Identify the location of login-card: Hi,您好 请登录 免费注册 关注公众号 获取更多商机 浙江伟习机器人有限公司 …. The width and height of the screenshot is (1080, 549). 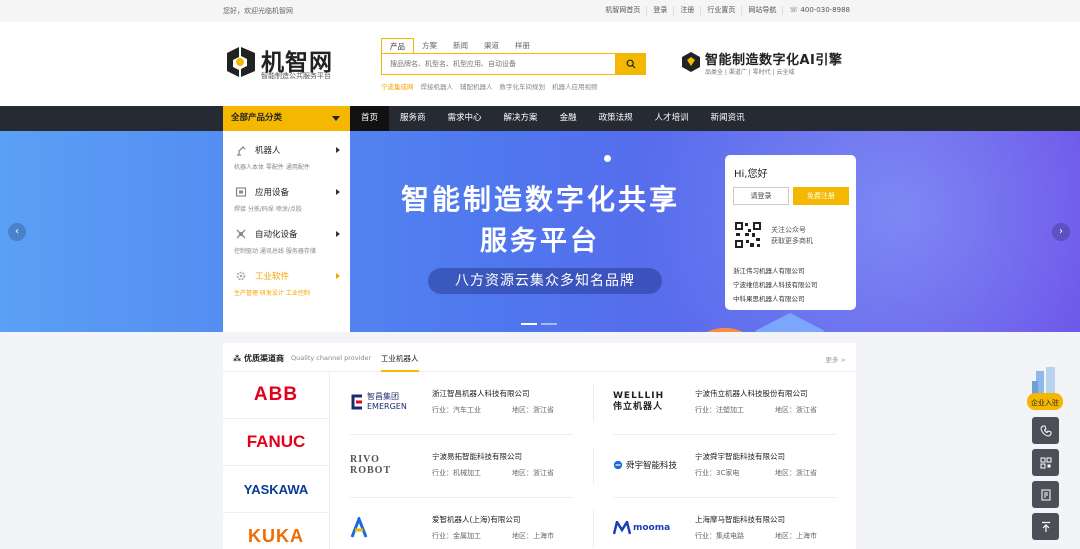
(790, 232).